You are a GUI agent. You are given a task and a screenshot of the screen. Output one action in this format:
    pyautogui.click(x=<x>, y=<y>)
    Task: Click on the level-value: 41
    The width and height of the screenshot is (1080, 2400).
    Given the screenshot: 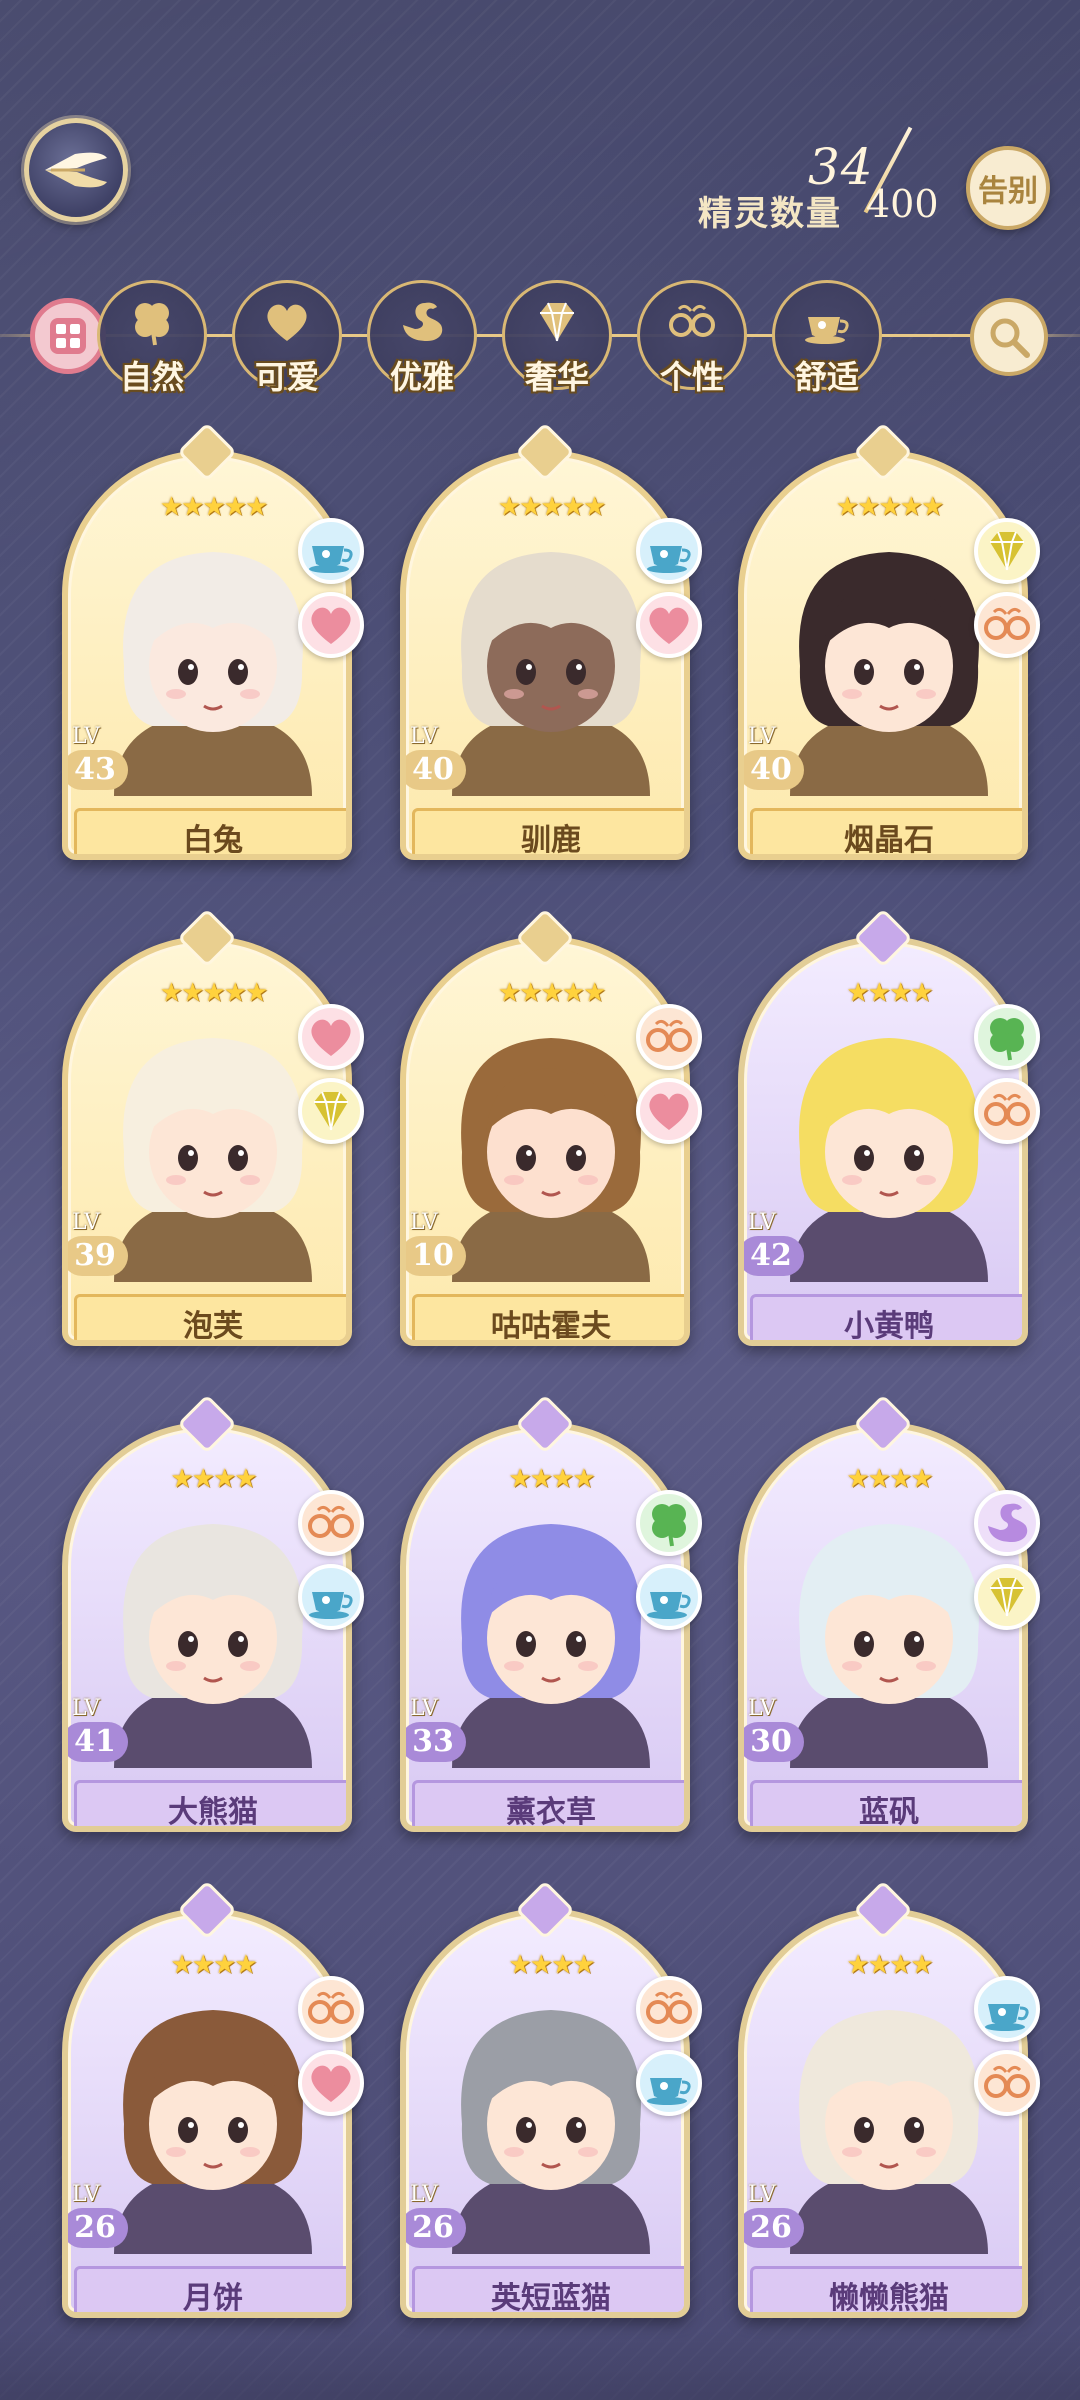 What is the action you would take?
    pyautogui.click(x=98, y=1742)
    